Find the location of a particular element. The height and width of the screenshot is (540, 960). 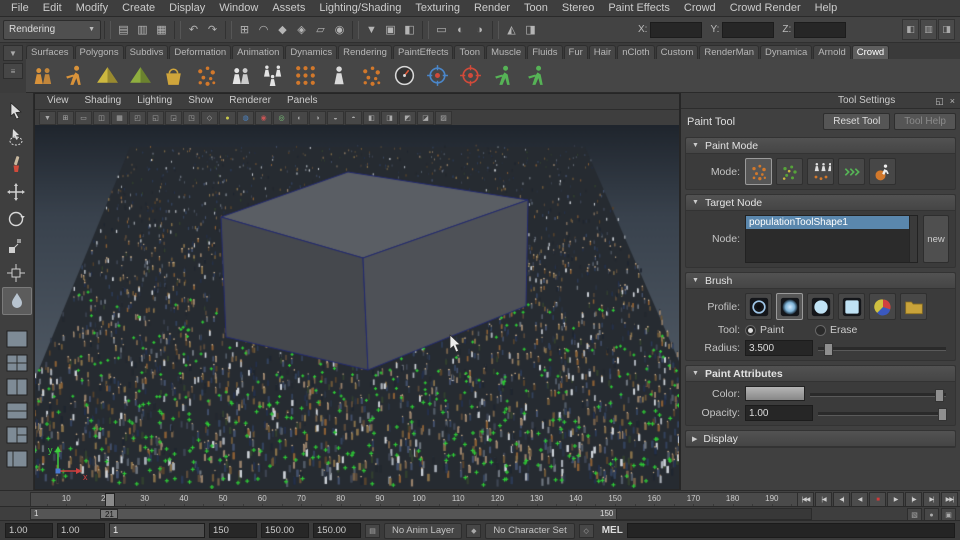

scale-tool is located at coordinates (16, 246).